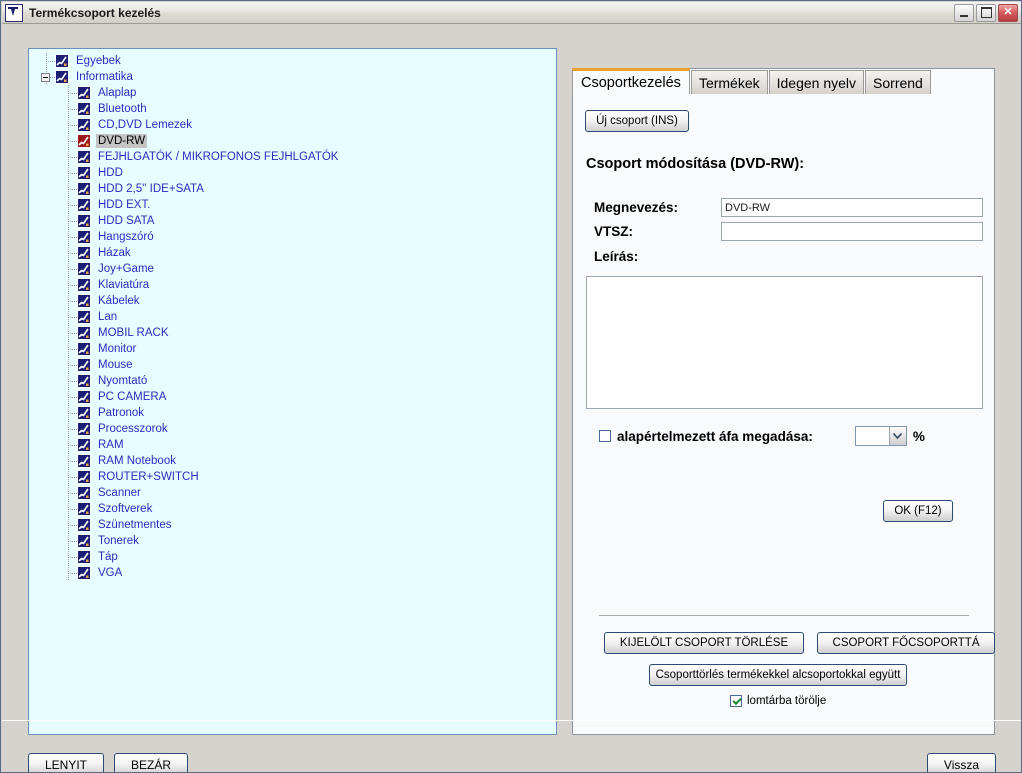 The image size is (1022, 773). Describe the element at coordinates (729, 82) in the screenshot. I see `tab-2: Termékek` at that location.